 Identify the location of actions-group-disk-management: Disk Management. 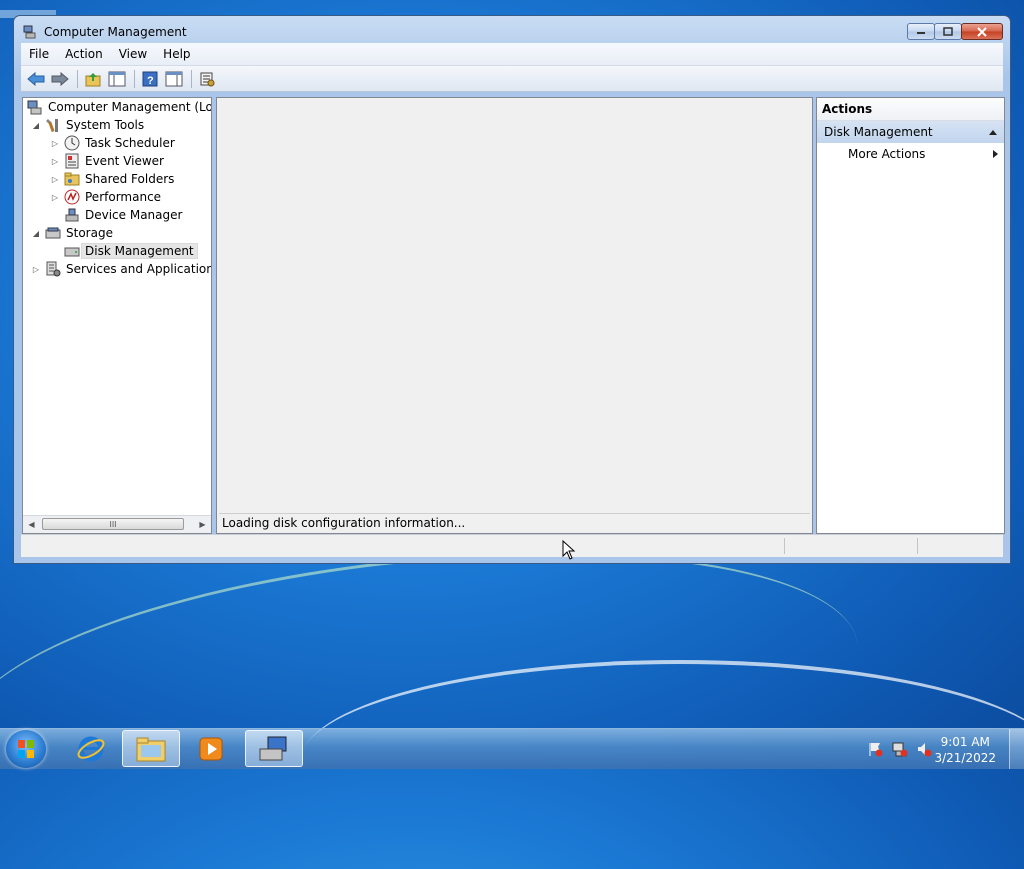
(910, 132).